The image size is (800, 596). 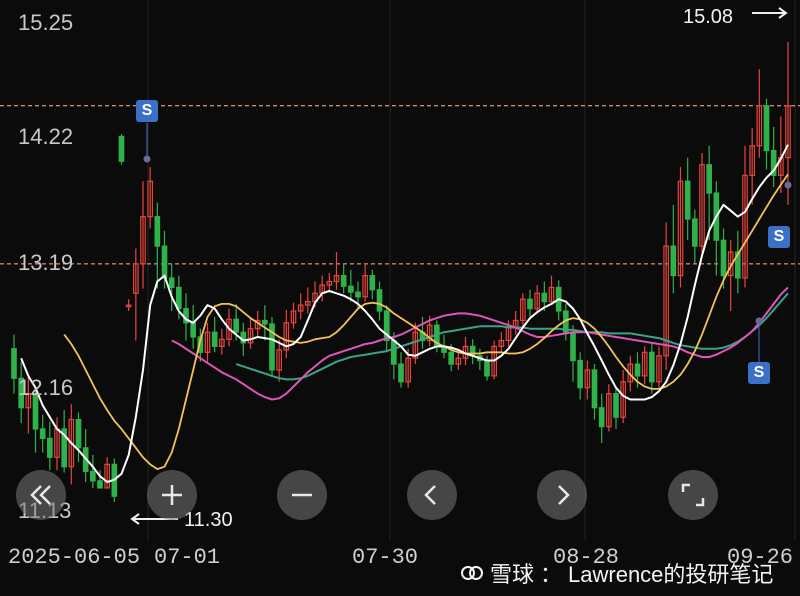 I want to click on ma-green-line, so click(x=512, y=336).